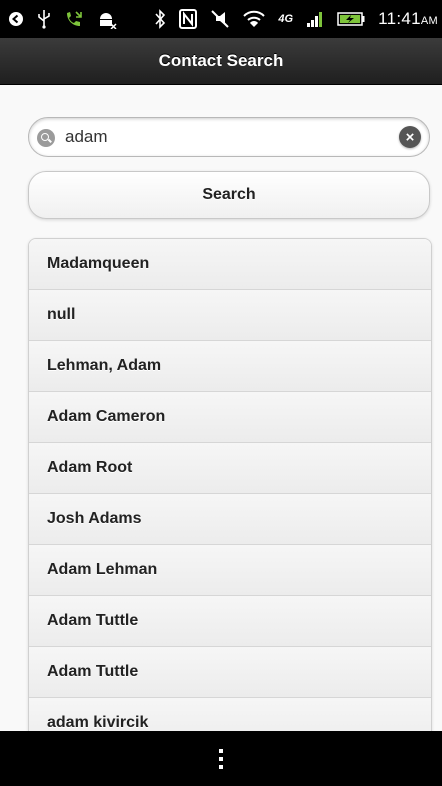  I want to click on back-icon, so click(16, 19).